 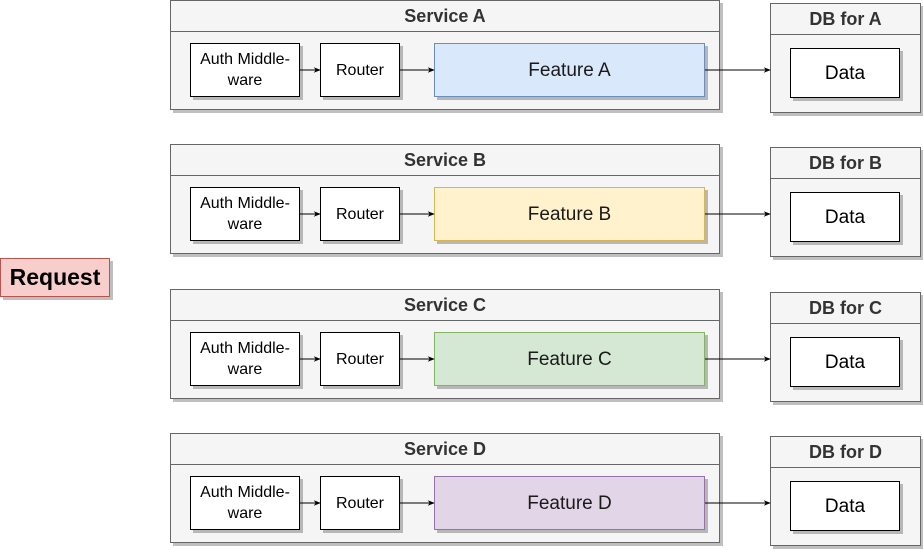 I want to click on db-b-data-node: Data, so click(x=845, y=217).